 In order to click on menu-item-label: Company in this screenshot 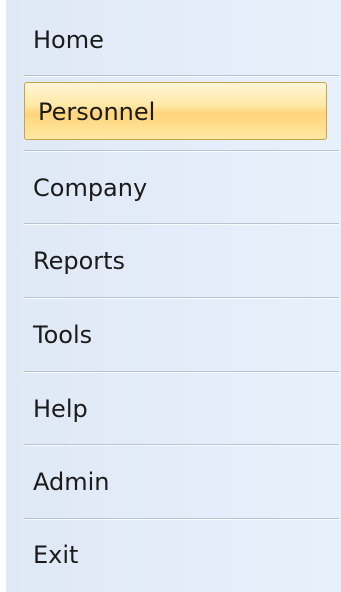, I will do `click(90, 188)`.